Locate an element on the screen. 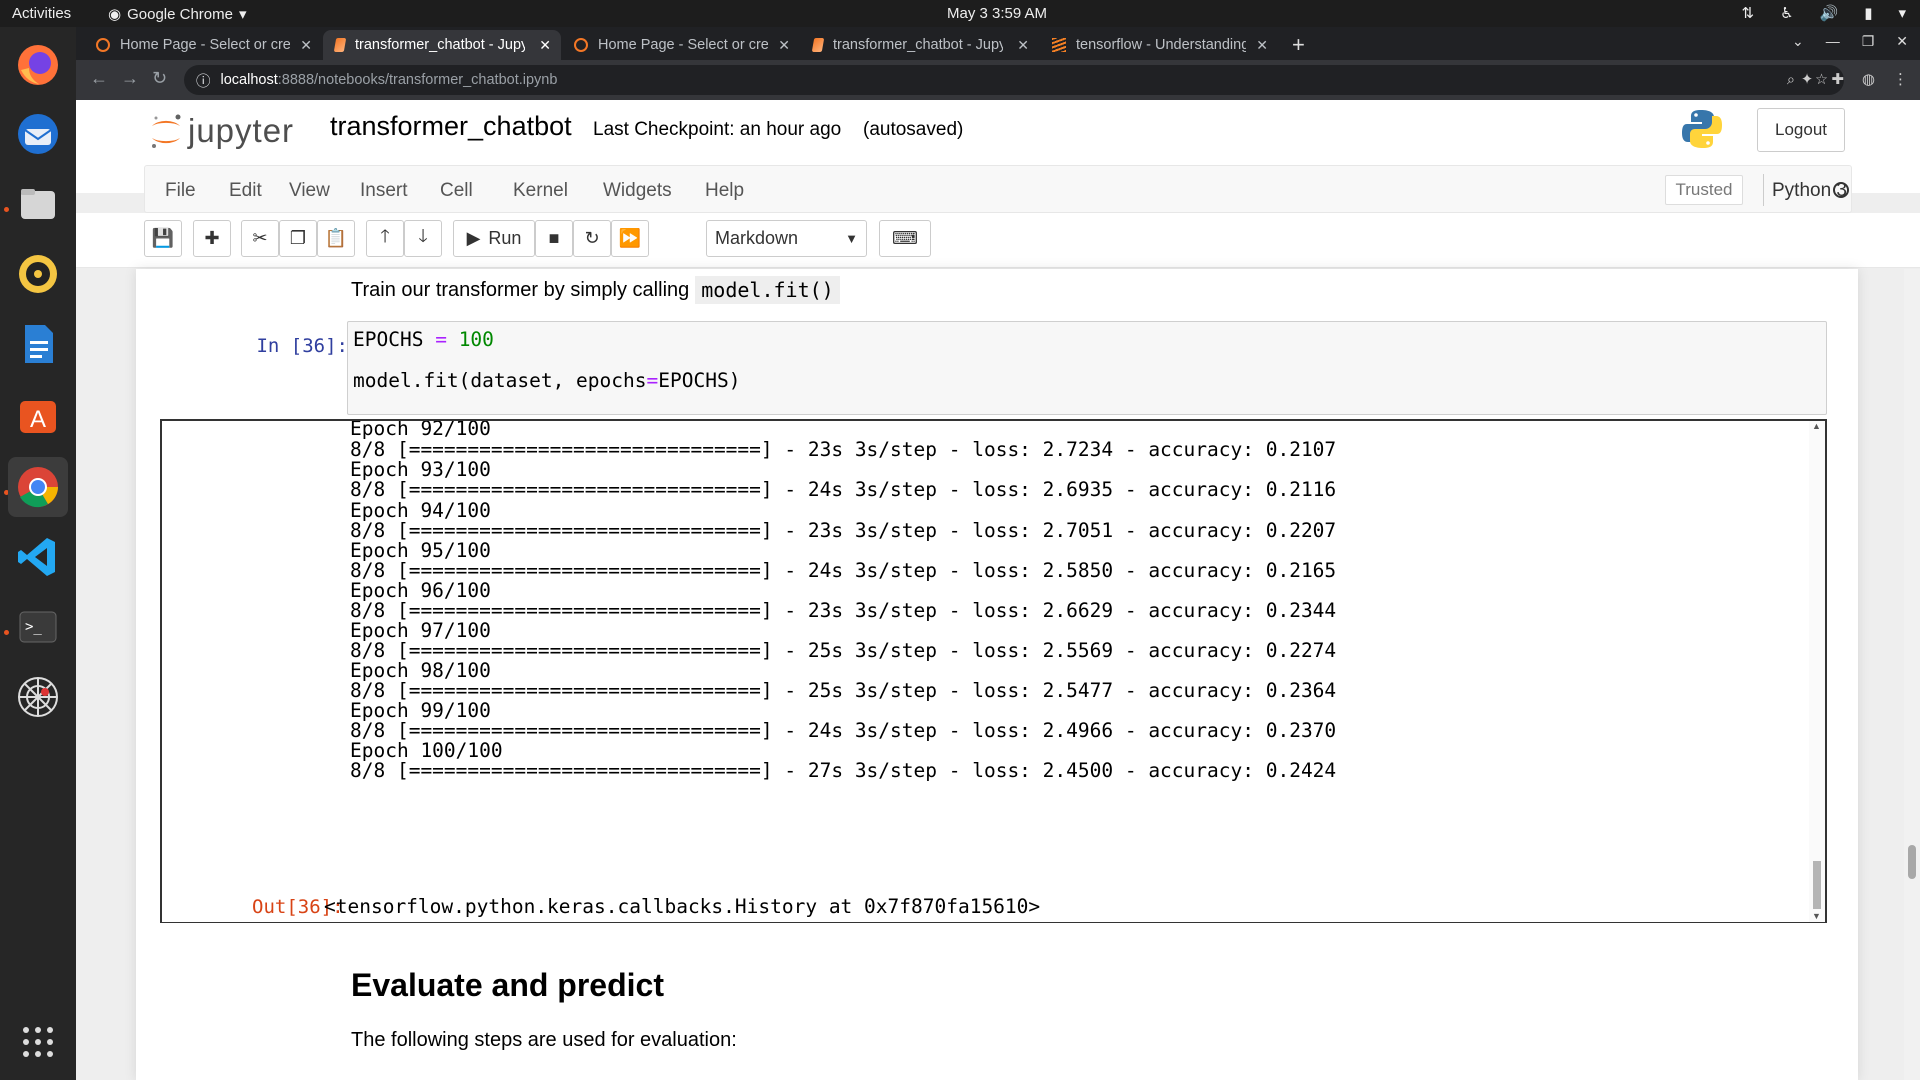 This screenshot has width=1920, height=1080. kebab-menu-icon: ⋮ is located at coordinates (1900, 79).